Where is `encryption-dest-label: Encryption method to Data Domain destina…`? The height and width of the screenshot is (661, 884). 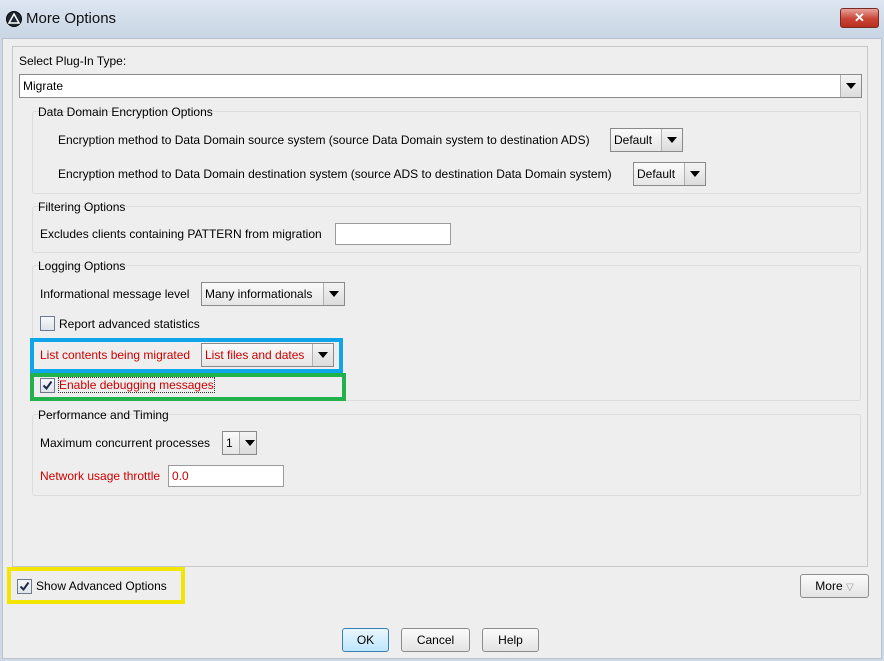 encryption-dest-label: Encryption method to Data Domain destina… is located at coordinates (335, 174).